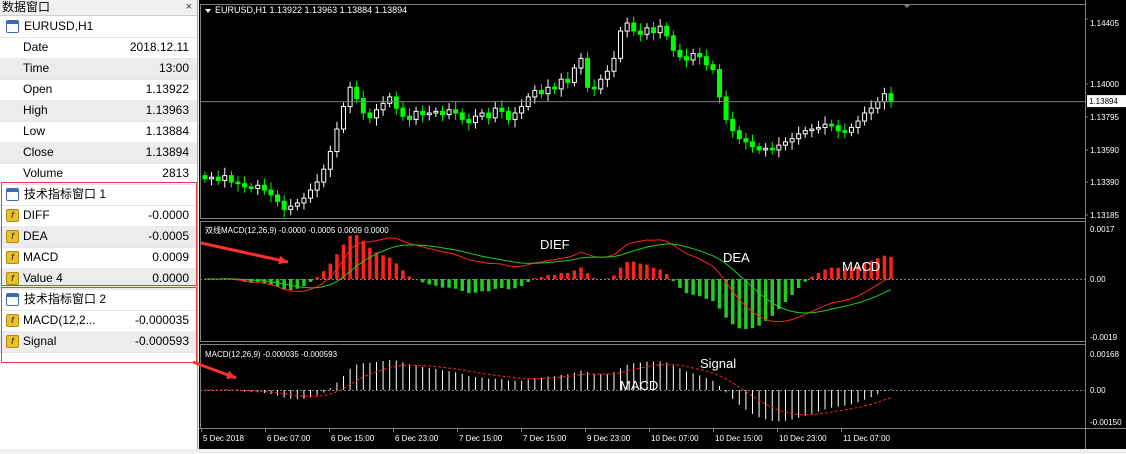 The height and width of the screenshot is (454, 1126). What do you see at coordinates (417, 438) in the screenshot?
I see `time-axis-label: 6 Dec 23:00` at bounding box center [417, 438].